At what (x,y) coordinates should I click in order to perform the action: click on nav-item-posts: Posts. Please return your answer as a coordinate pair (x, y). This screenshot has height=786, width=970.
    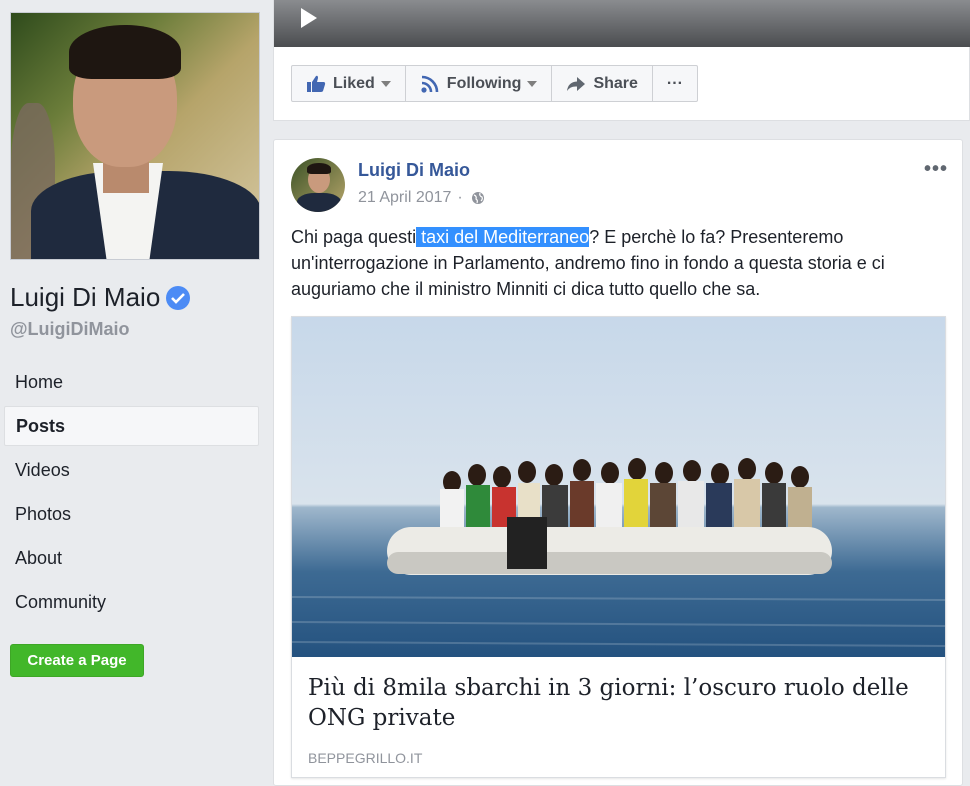
    Looking at the image, I should click on (131, 426).